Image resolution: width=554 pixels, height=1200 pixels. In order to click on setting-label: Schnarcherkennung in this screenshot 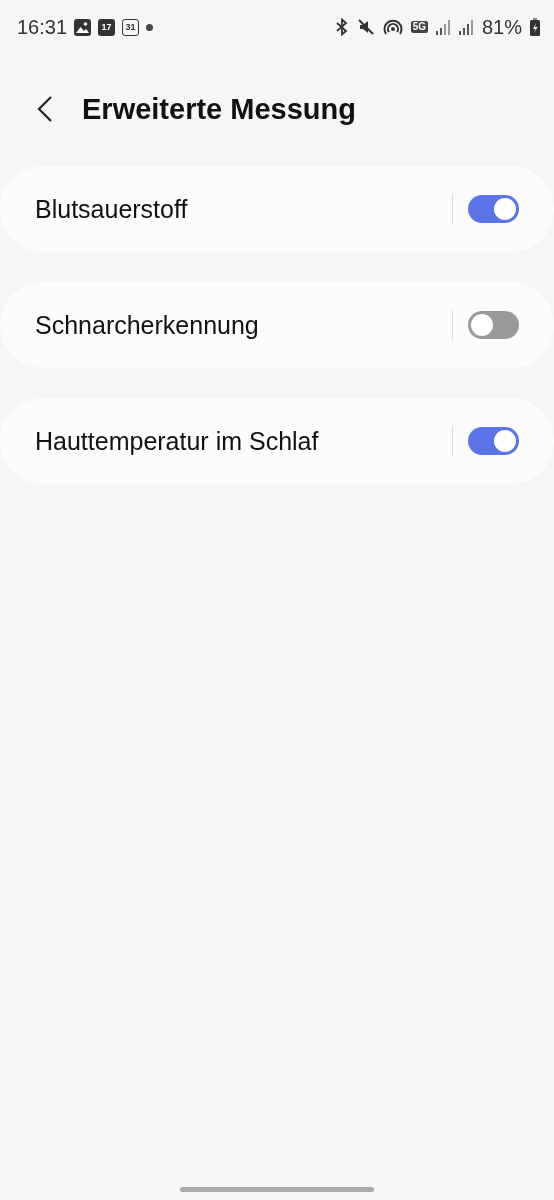, I will do `click(147, 325)`.